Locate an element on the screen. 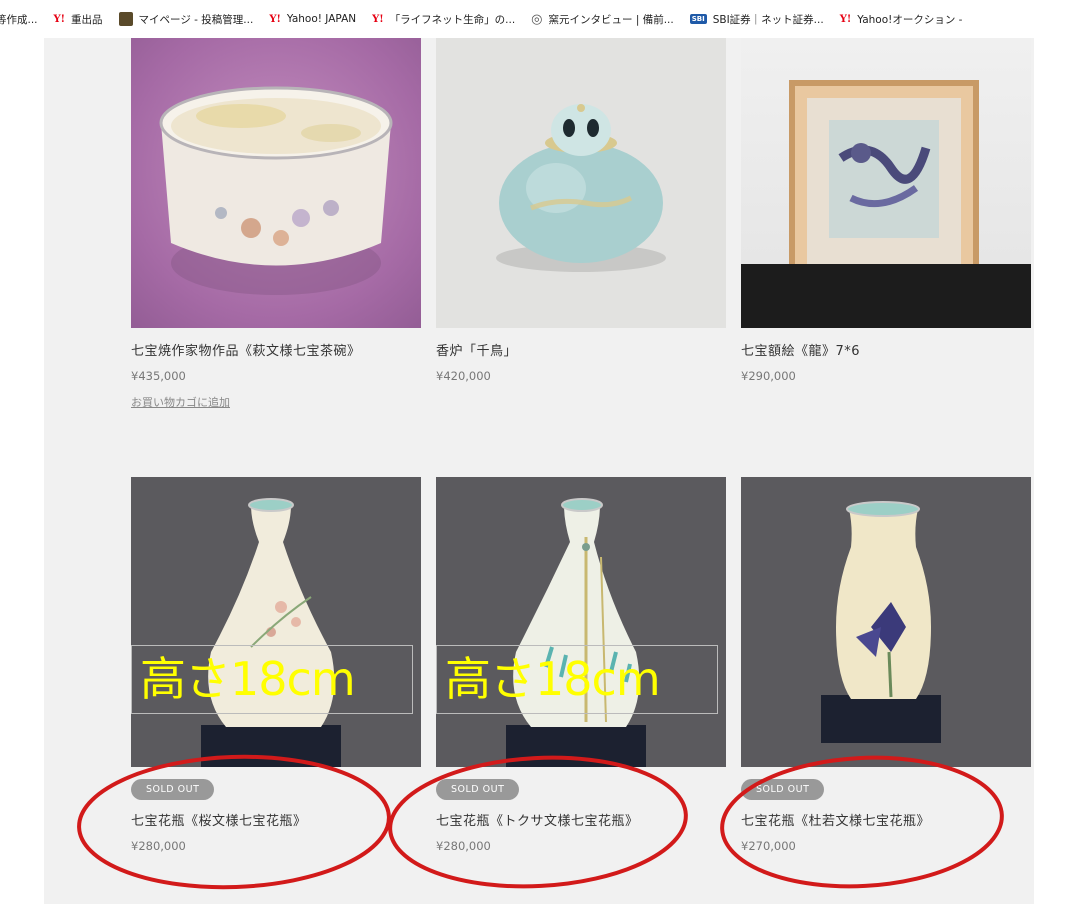  bookmark-item: Y! 重出品 is located at coordinates (78, 19).